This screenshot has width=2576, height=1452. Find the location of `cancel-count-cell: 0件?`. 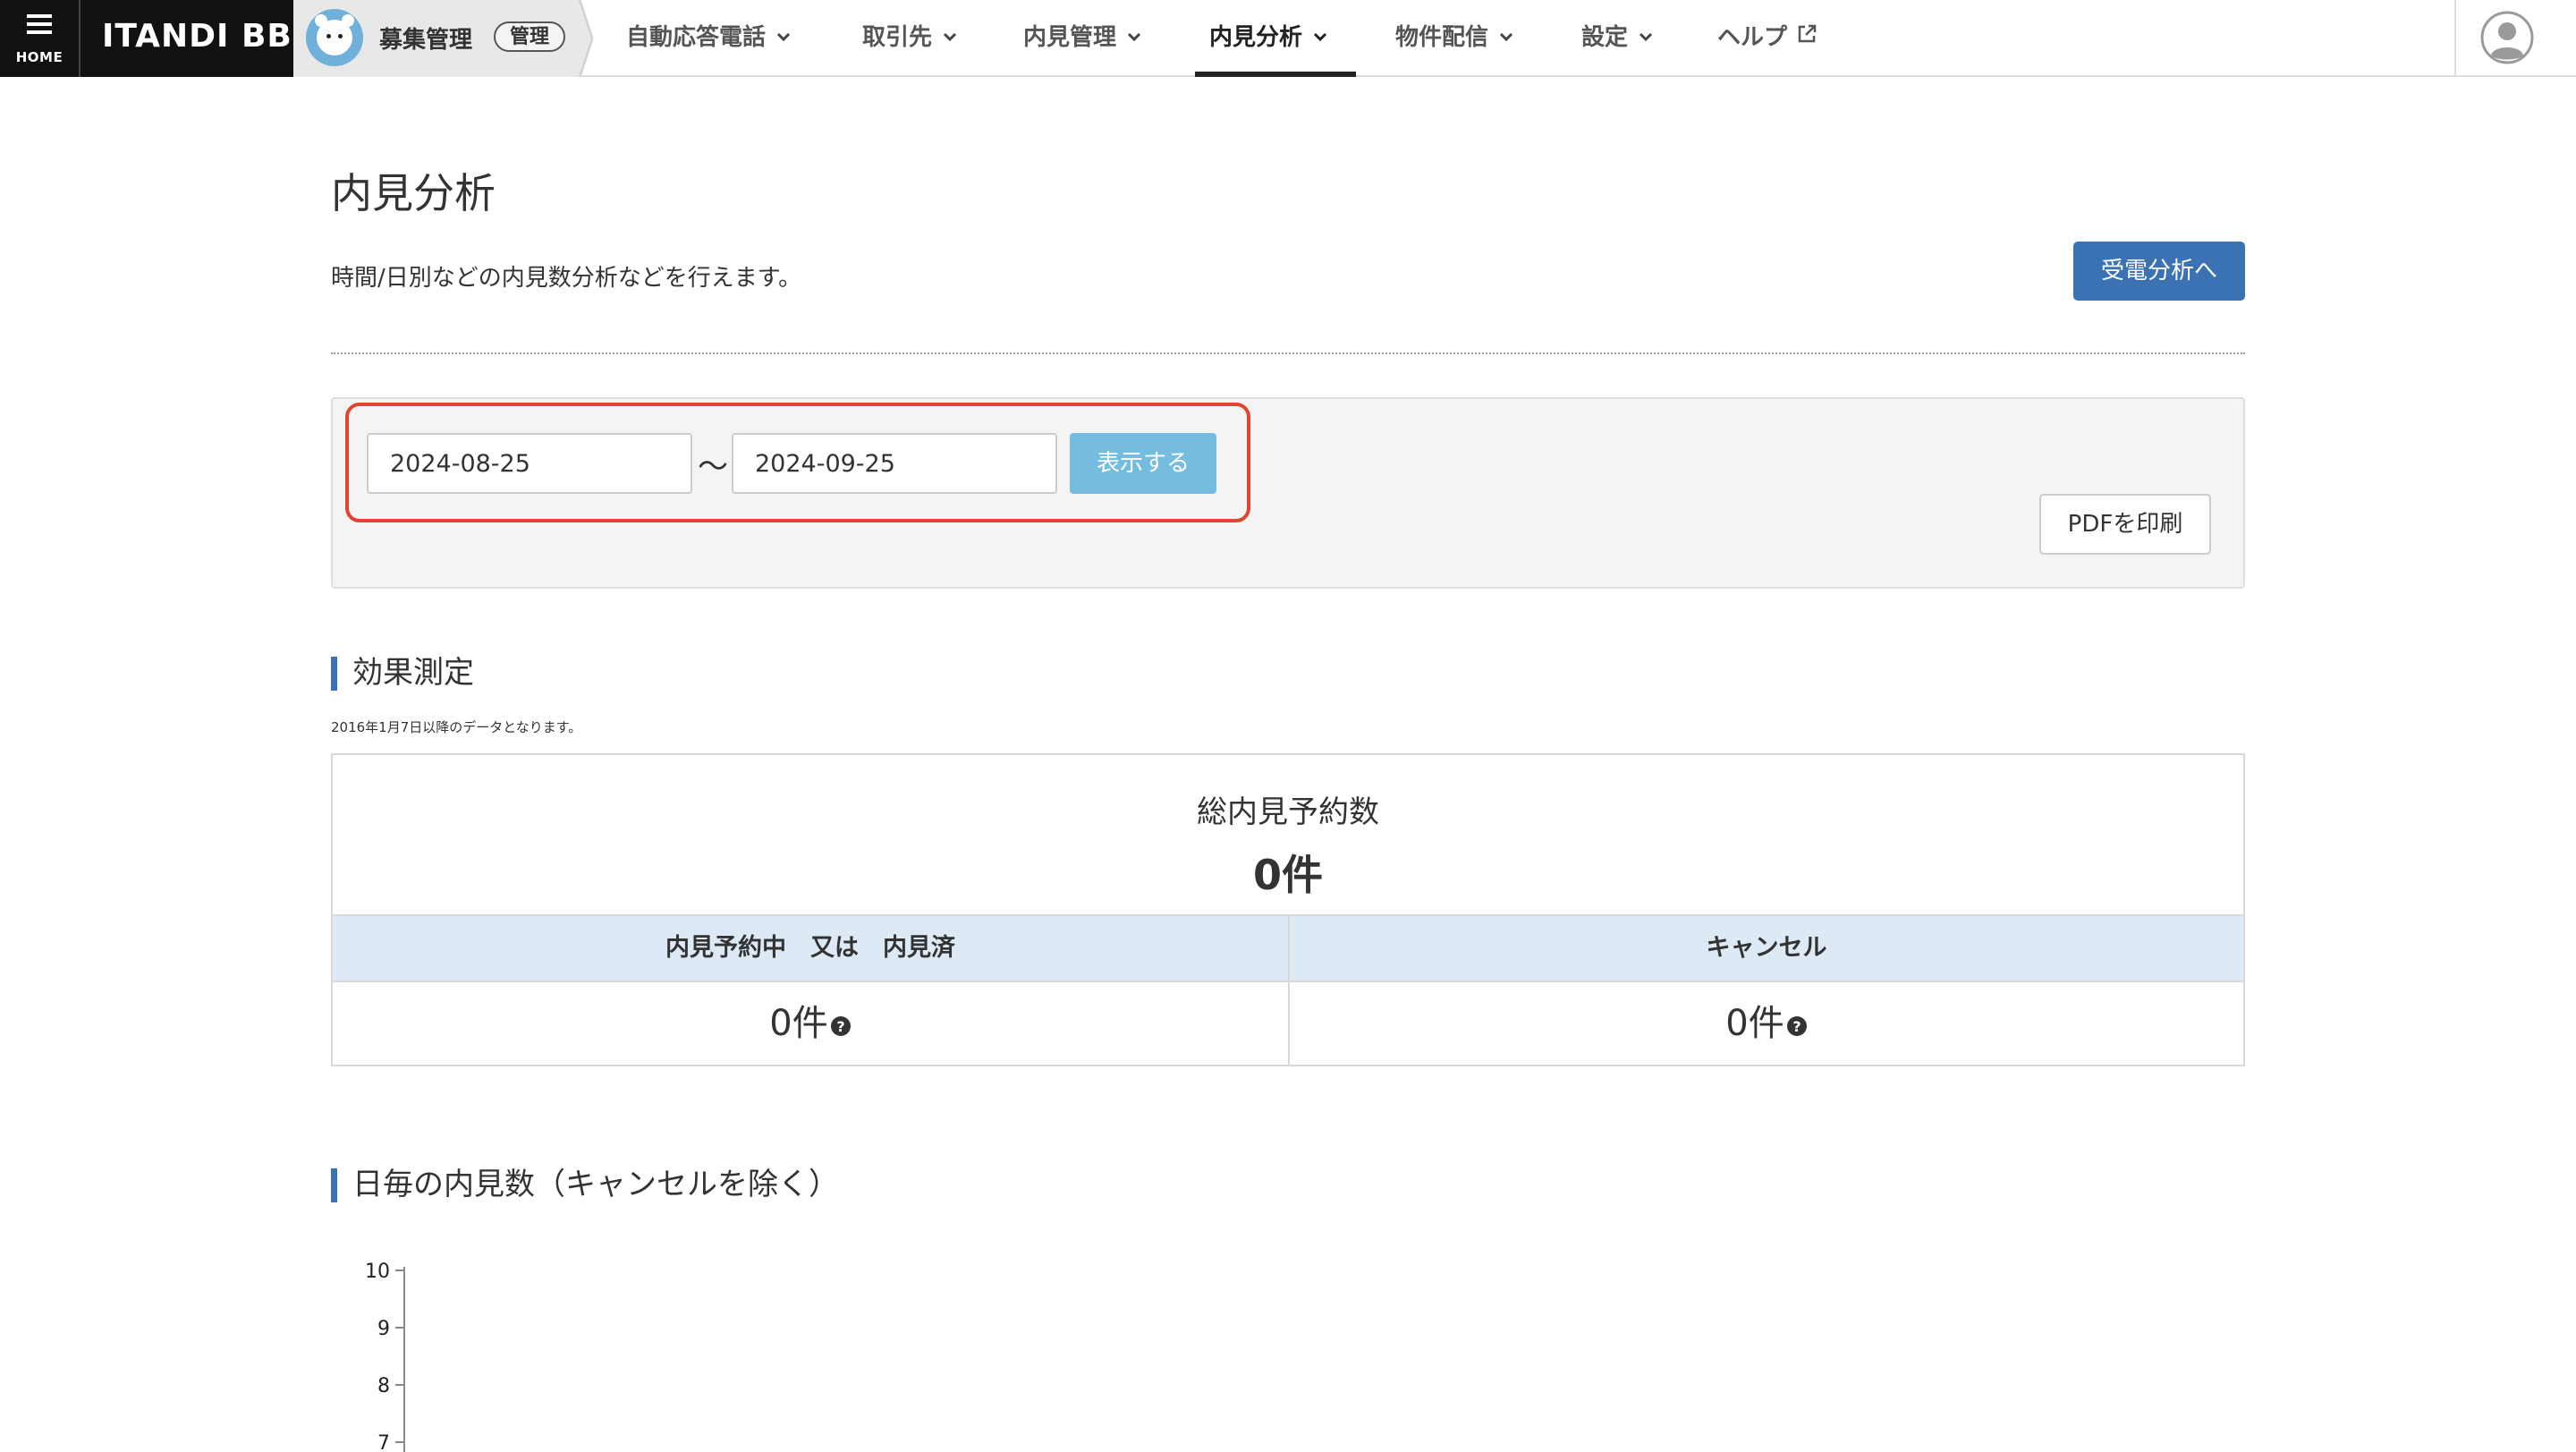

cancel-count-cell: 0件? is located at coordinates (1766, 1023).